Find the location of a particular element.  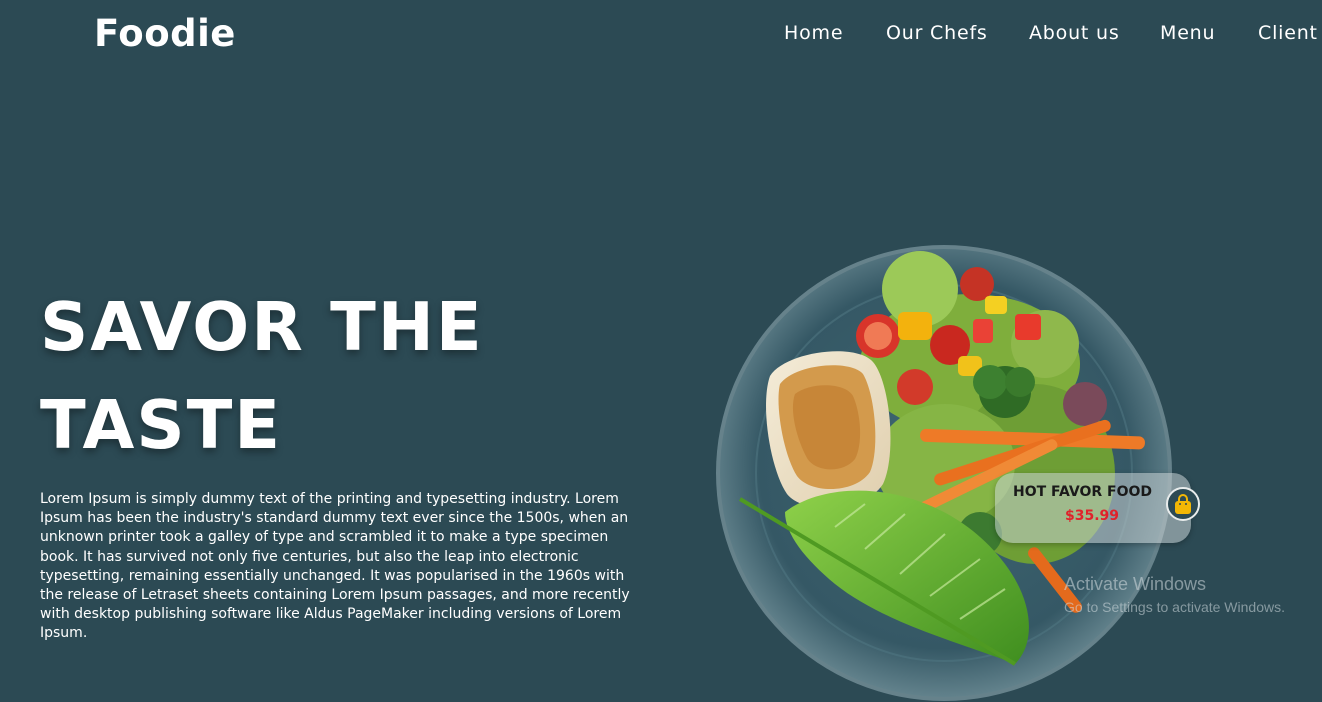

shopping-bag-icon is located at coordinates (1183, 504).